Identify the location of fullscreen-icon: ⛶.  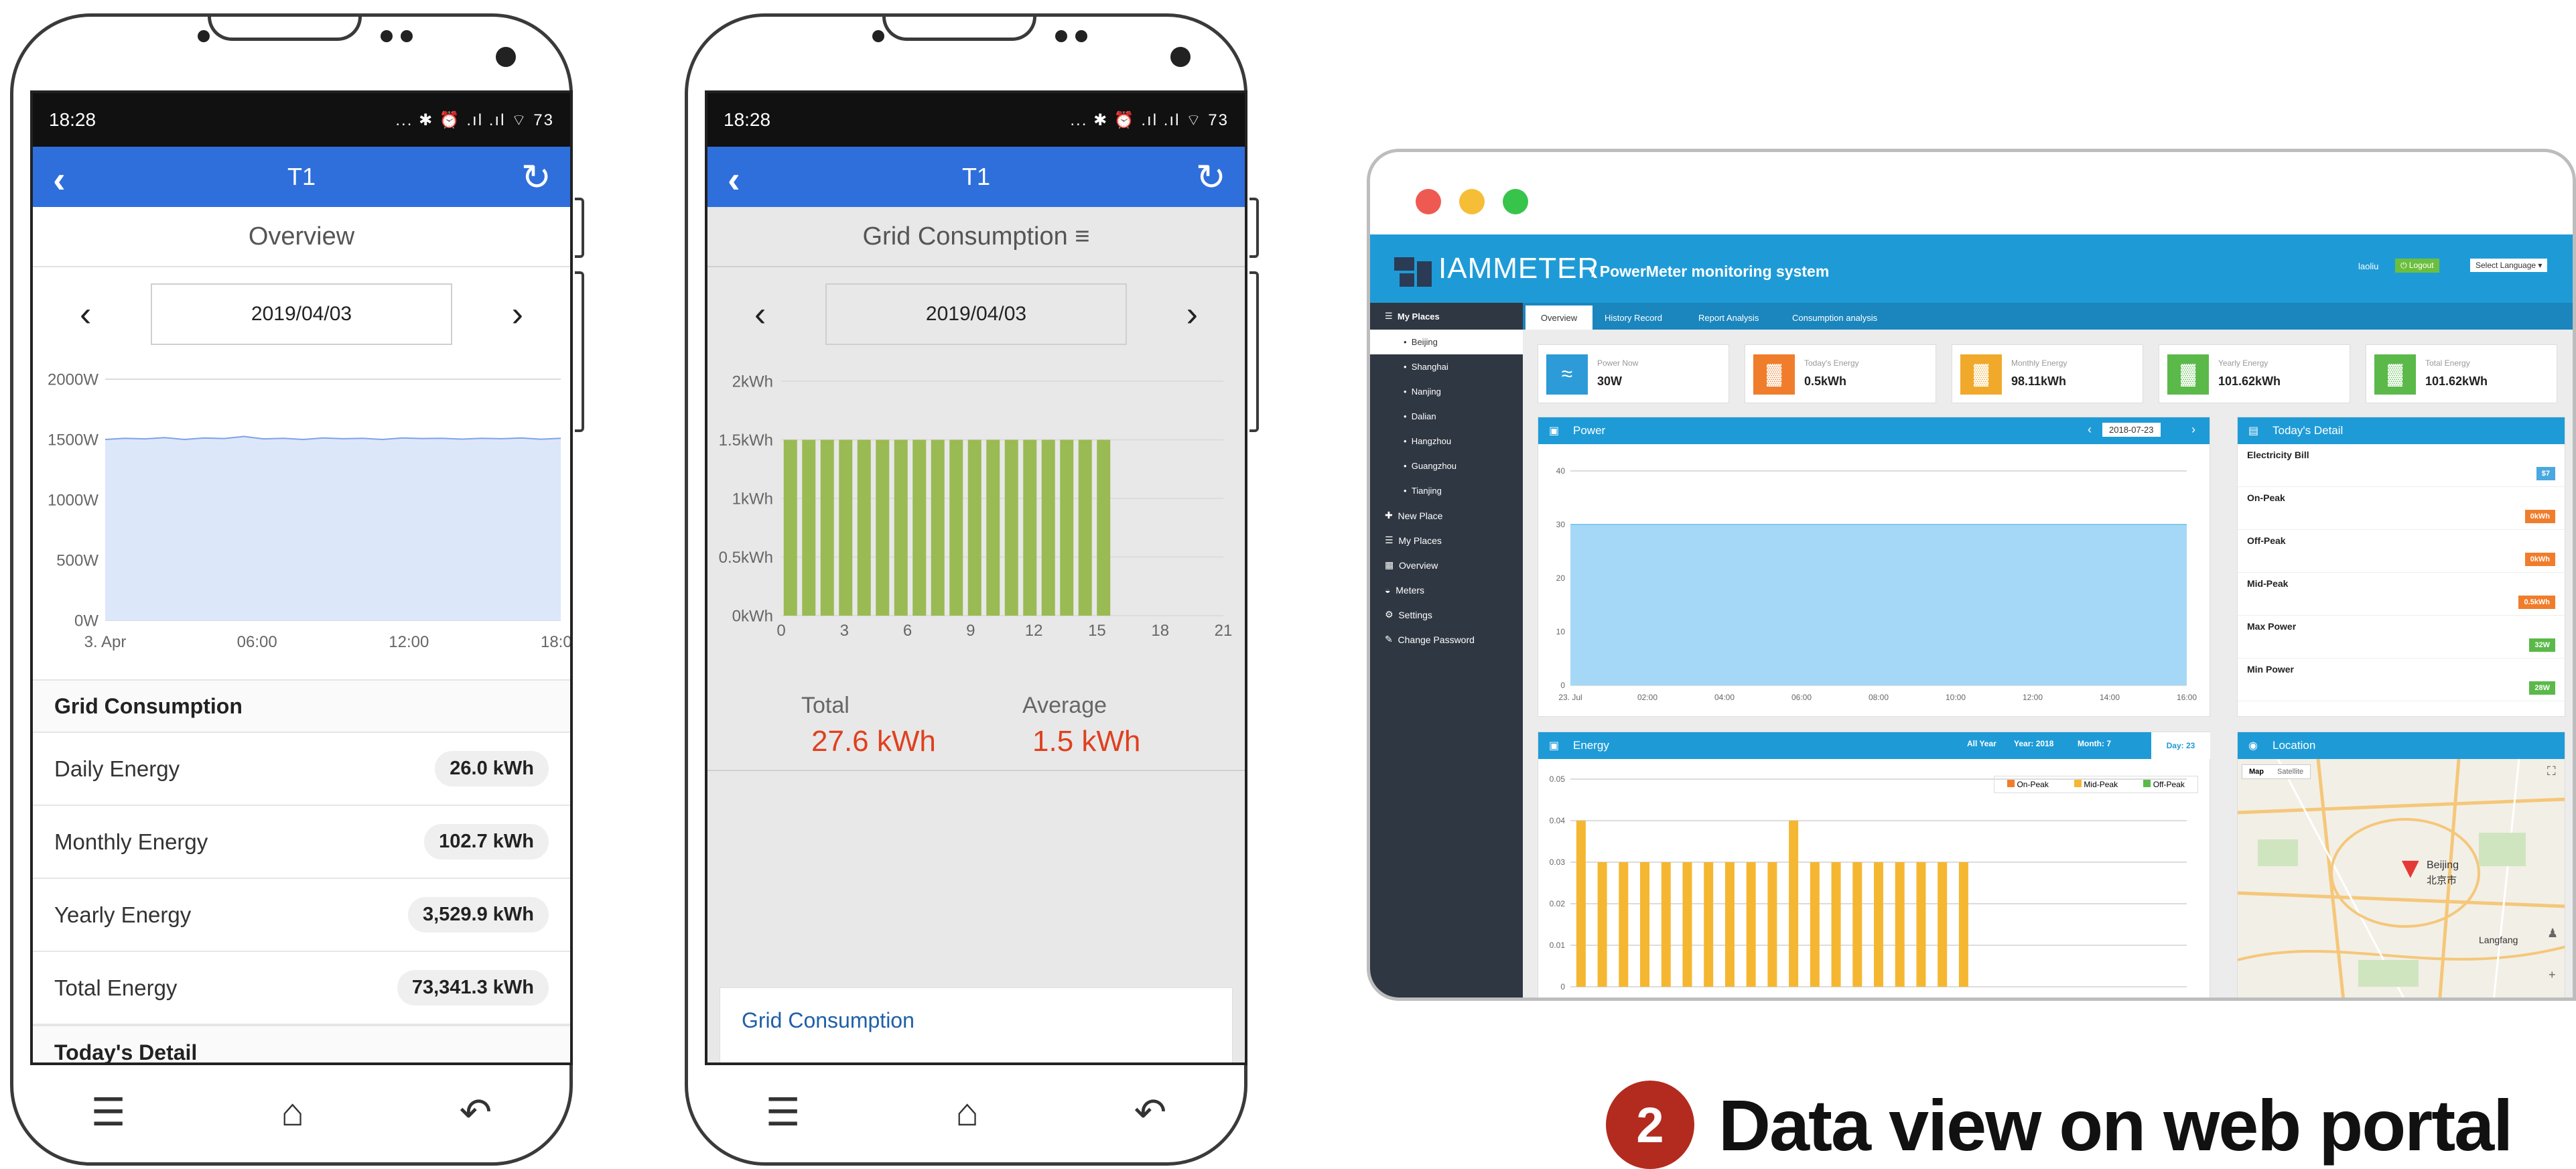
(2551, 771).